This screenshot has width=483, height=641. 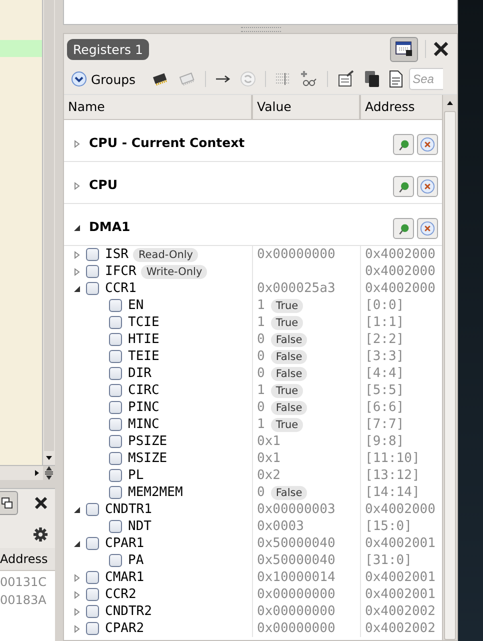 I want to click on window-button, so click(x=404, y=49).